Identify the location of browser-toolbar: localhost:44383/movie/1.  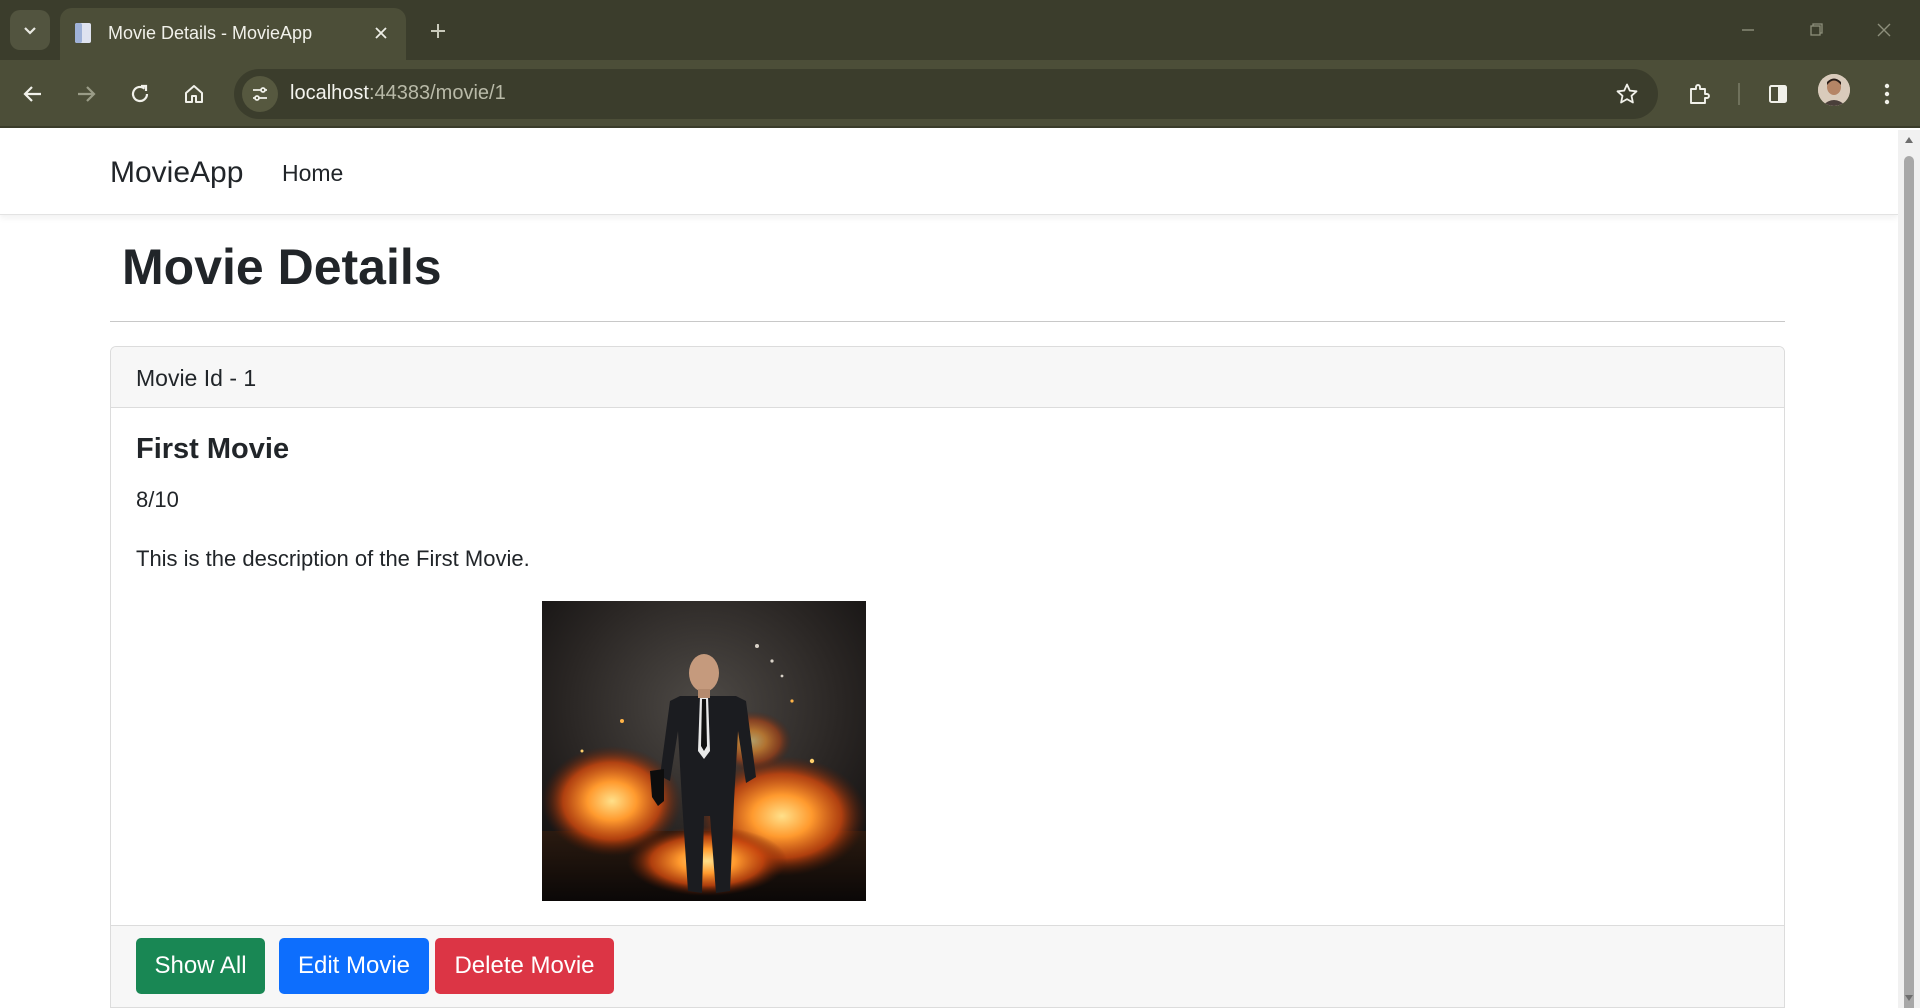
(960, 94).